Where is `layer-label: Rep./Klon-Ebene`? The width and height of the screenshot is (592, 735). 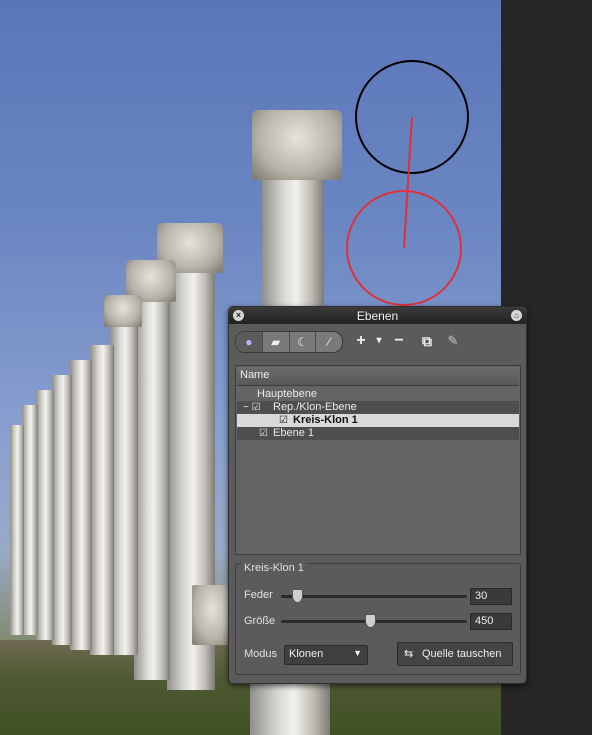
layer-label: Rep./Klon-Ebene is located at coordinates (315, 407).